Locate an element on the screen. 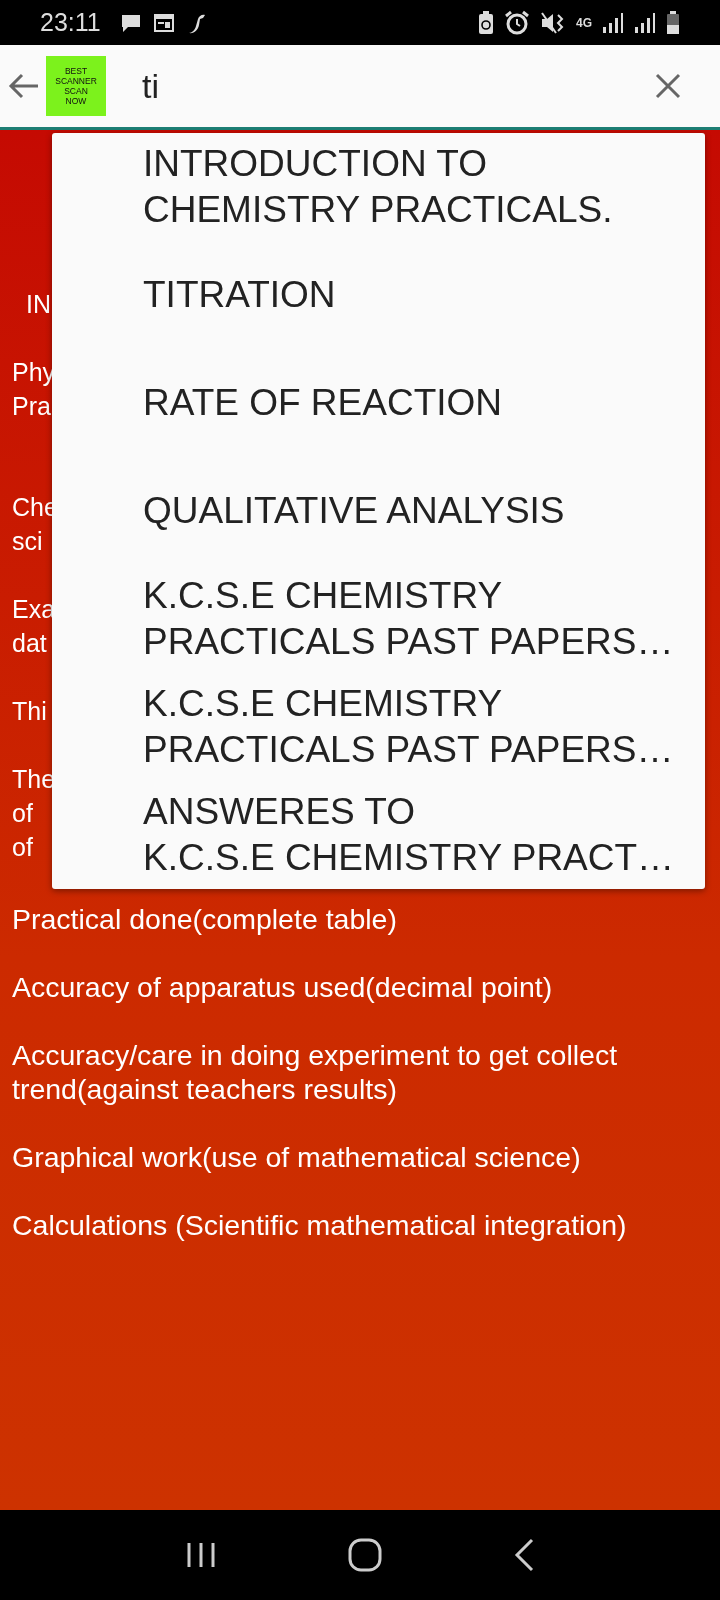 This screenshot has width=720, height=1600. body-text: Calculations (Scientific mathematical integration) is located at coordinates (319, 1225).